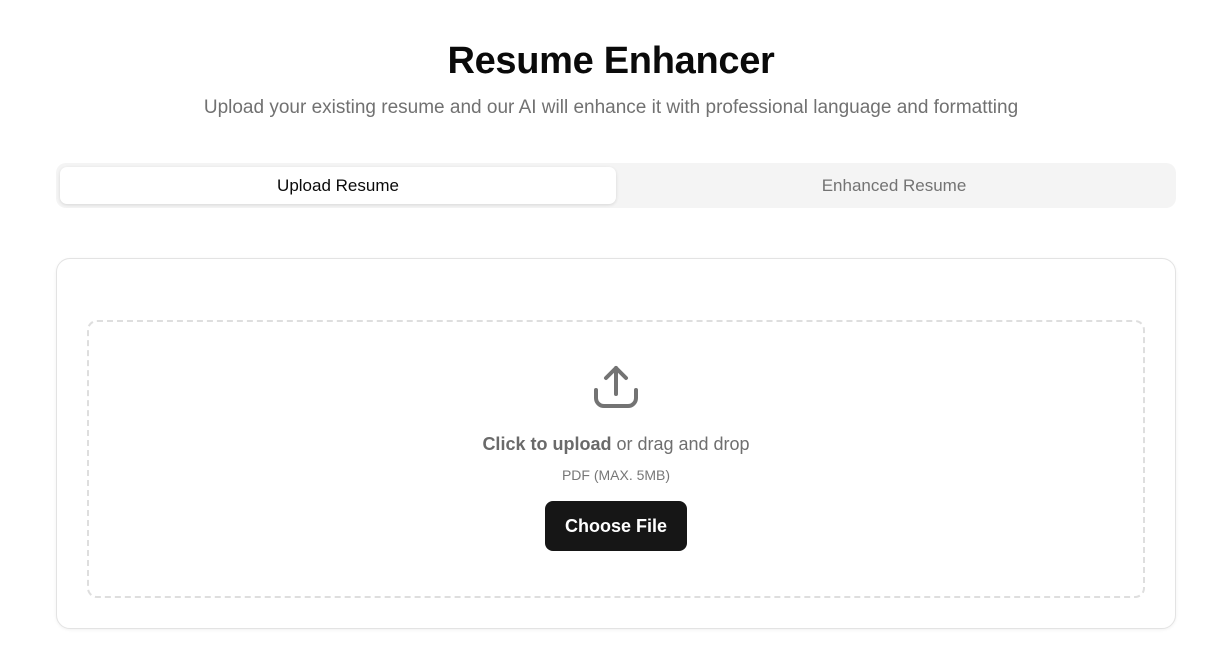  I want to click on file-type-hint: PDF (MAX. 5MB), so click(616, 475).